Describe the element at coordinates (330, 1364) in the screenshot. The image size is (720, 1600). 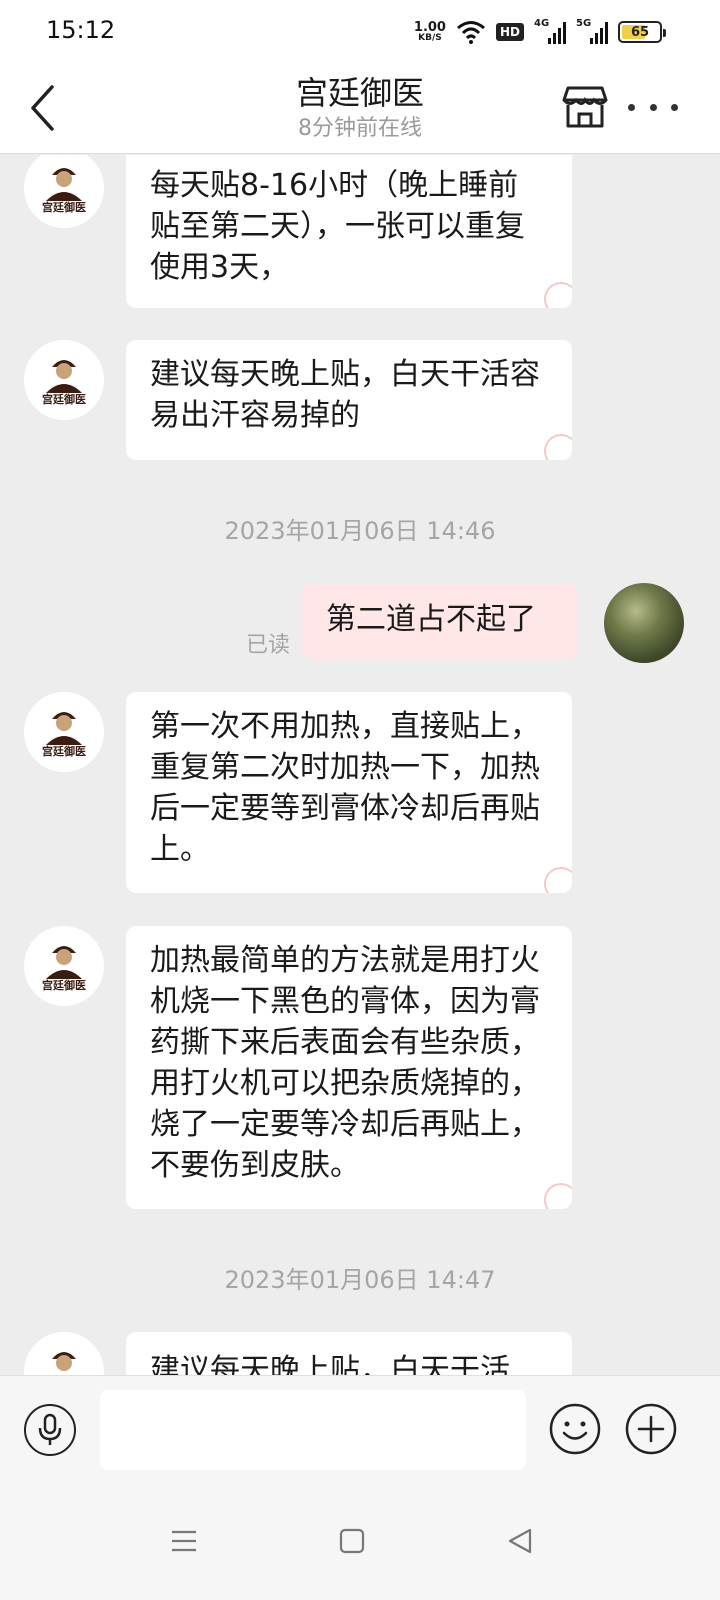
I see `message-text: 建议每天晚上贴，白天干活` at that location.